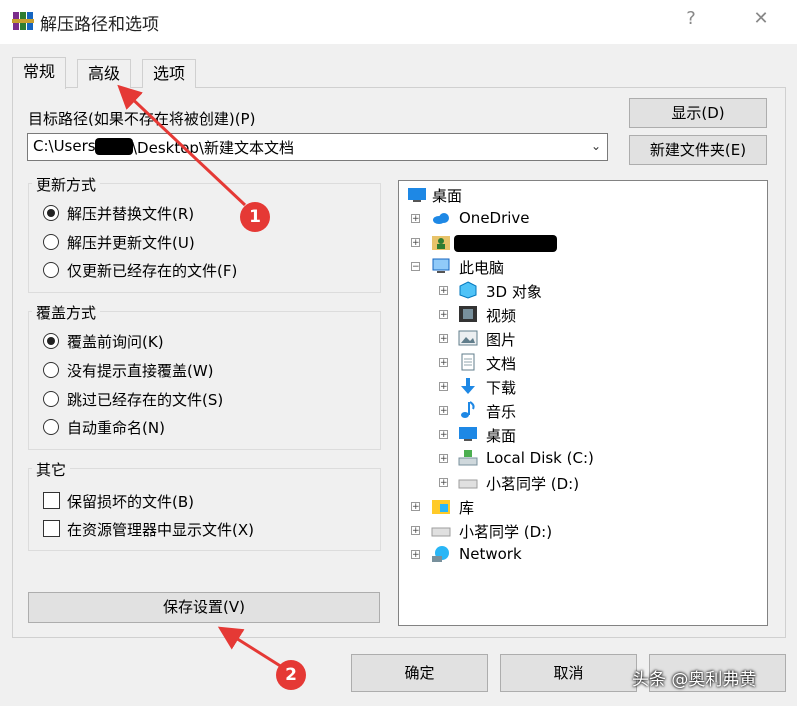 This screenshot has width=797, height=706. I want to click on annotation-marker-1: 1, so click(255, 217).